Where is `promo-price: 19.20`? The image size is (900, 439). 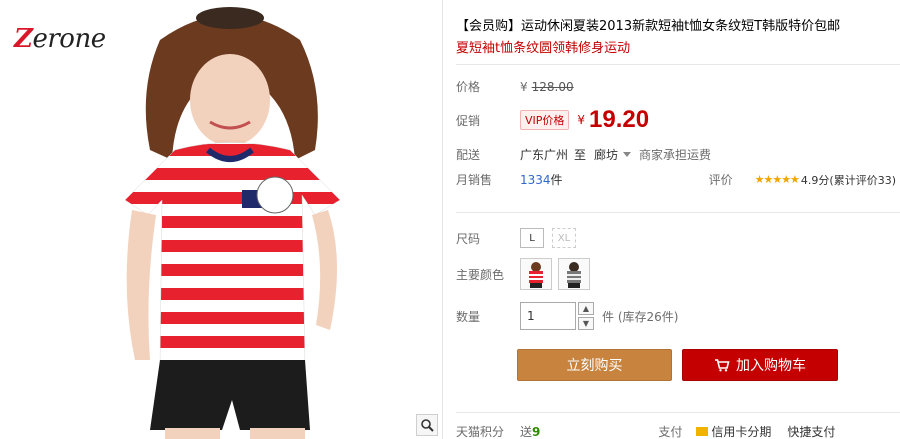
promo-price: 19.20 is located at coordinates (619, 119).